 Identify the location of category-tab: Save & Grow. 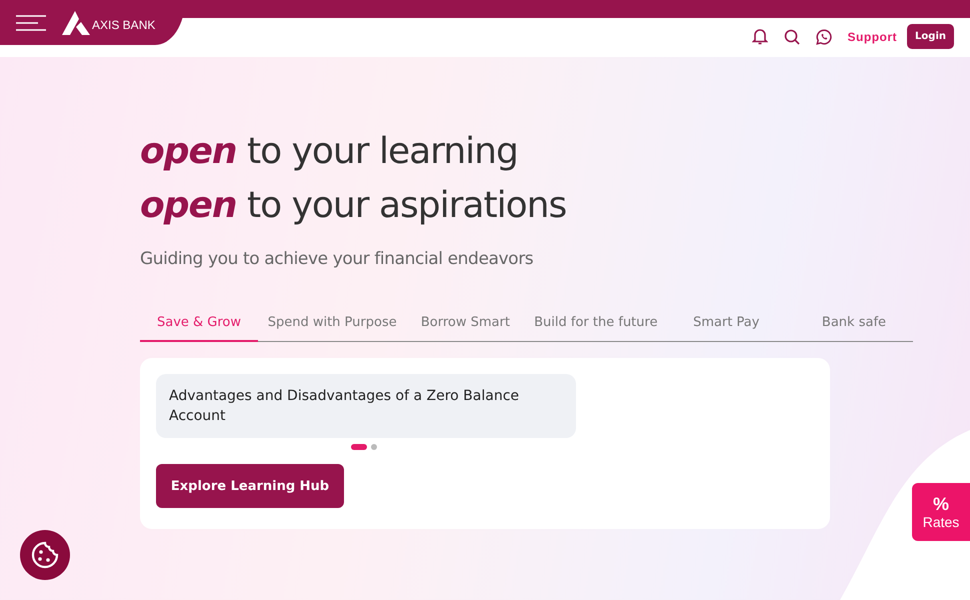
(199, 325).